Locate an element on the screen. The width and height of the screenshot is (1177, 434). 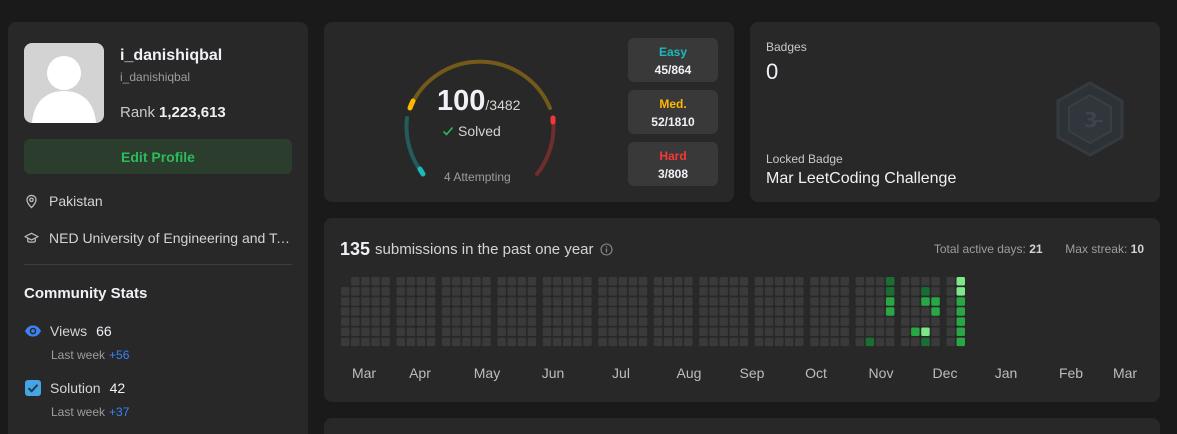
info-icon is located at coordinates (606, 249).